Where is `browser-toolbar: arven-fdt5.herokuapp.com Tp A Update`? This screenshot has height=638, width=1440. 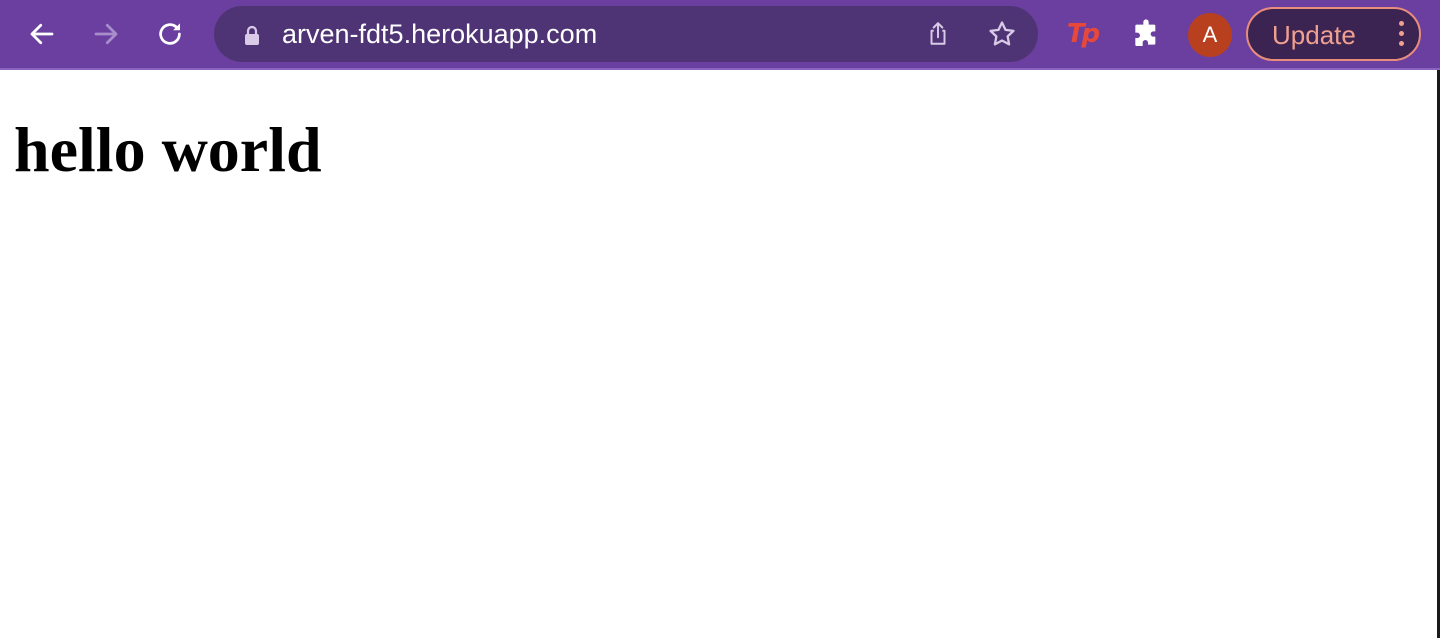
browser-toolbar: arven-fdt5.herokuapp.com Tp A Update is located at coordinates (720, 35).